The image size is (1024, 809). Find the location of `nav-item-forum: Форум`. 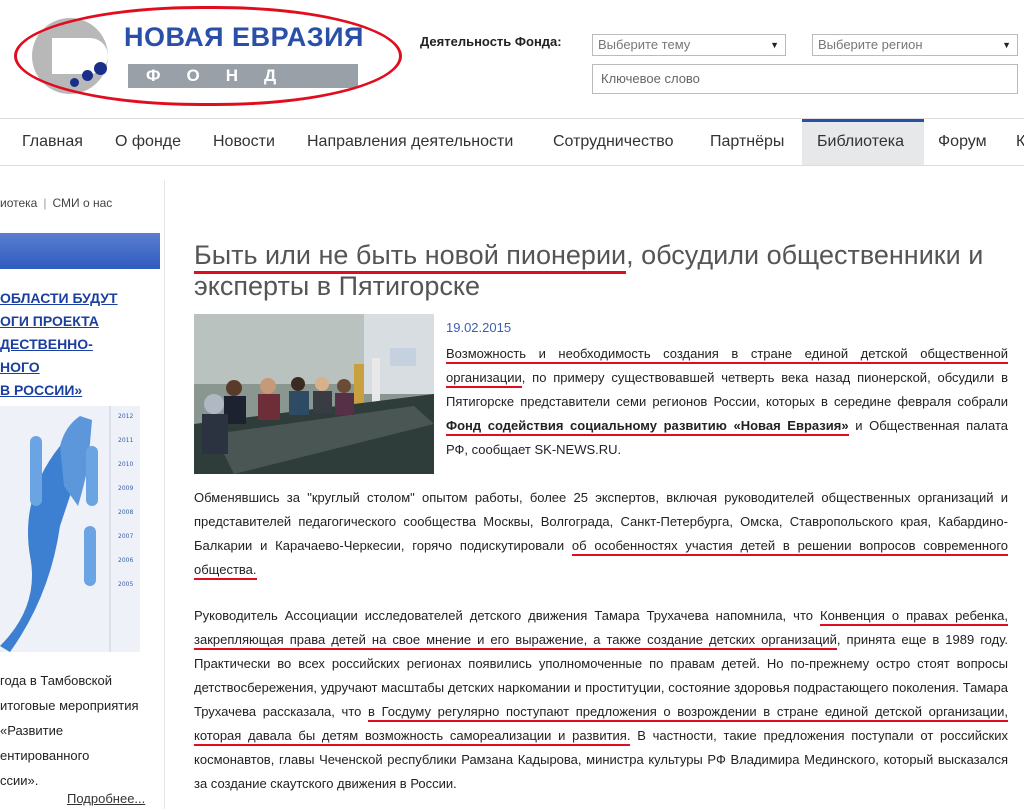

nav-item-forum: Форум is located at coordinates (962, 142).